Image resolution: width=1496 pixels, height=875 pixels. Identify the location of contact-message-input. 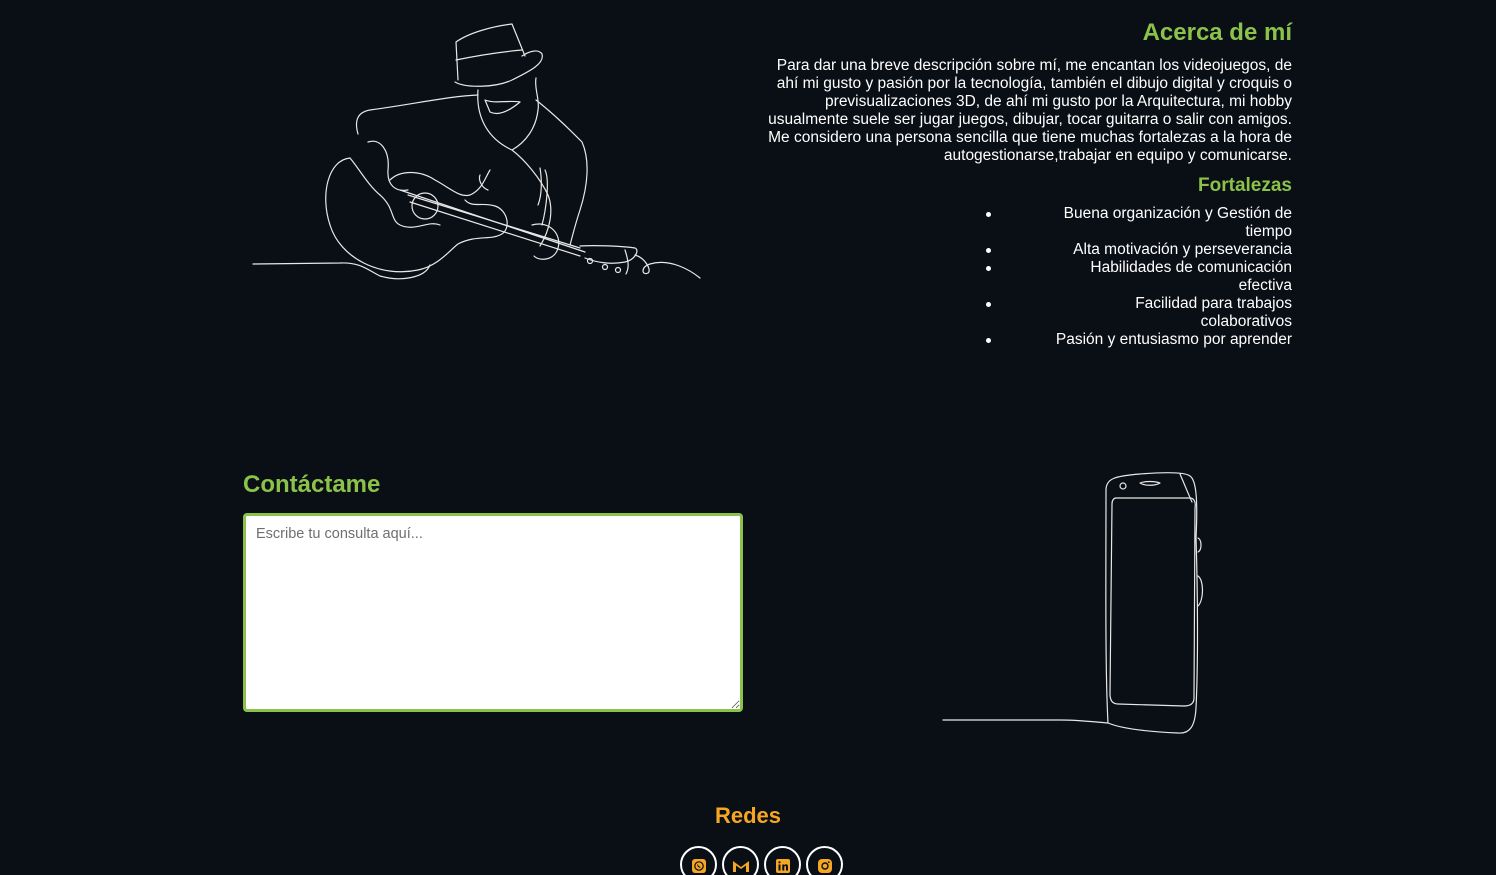
(493, 612).